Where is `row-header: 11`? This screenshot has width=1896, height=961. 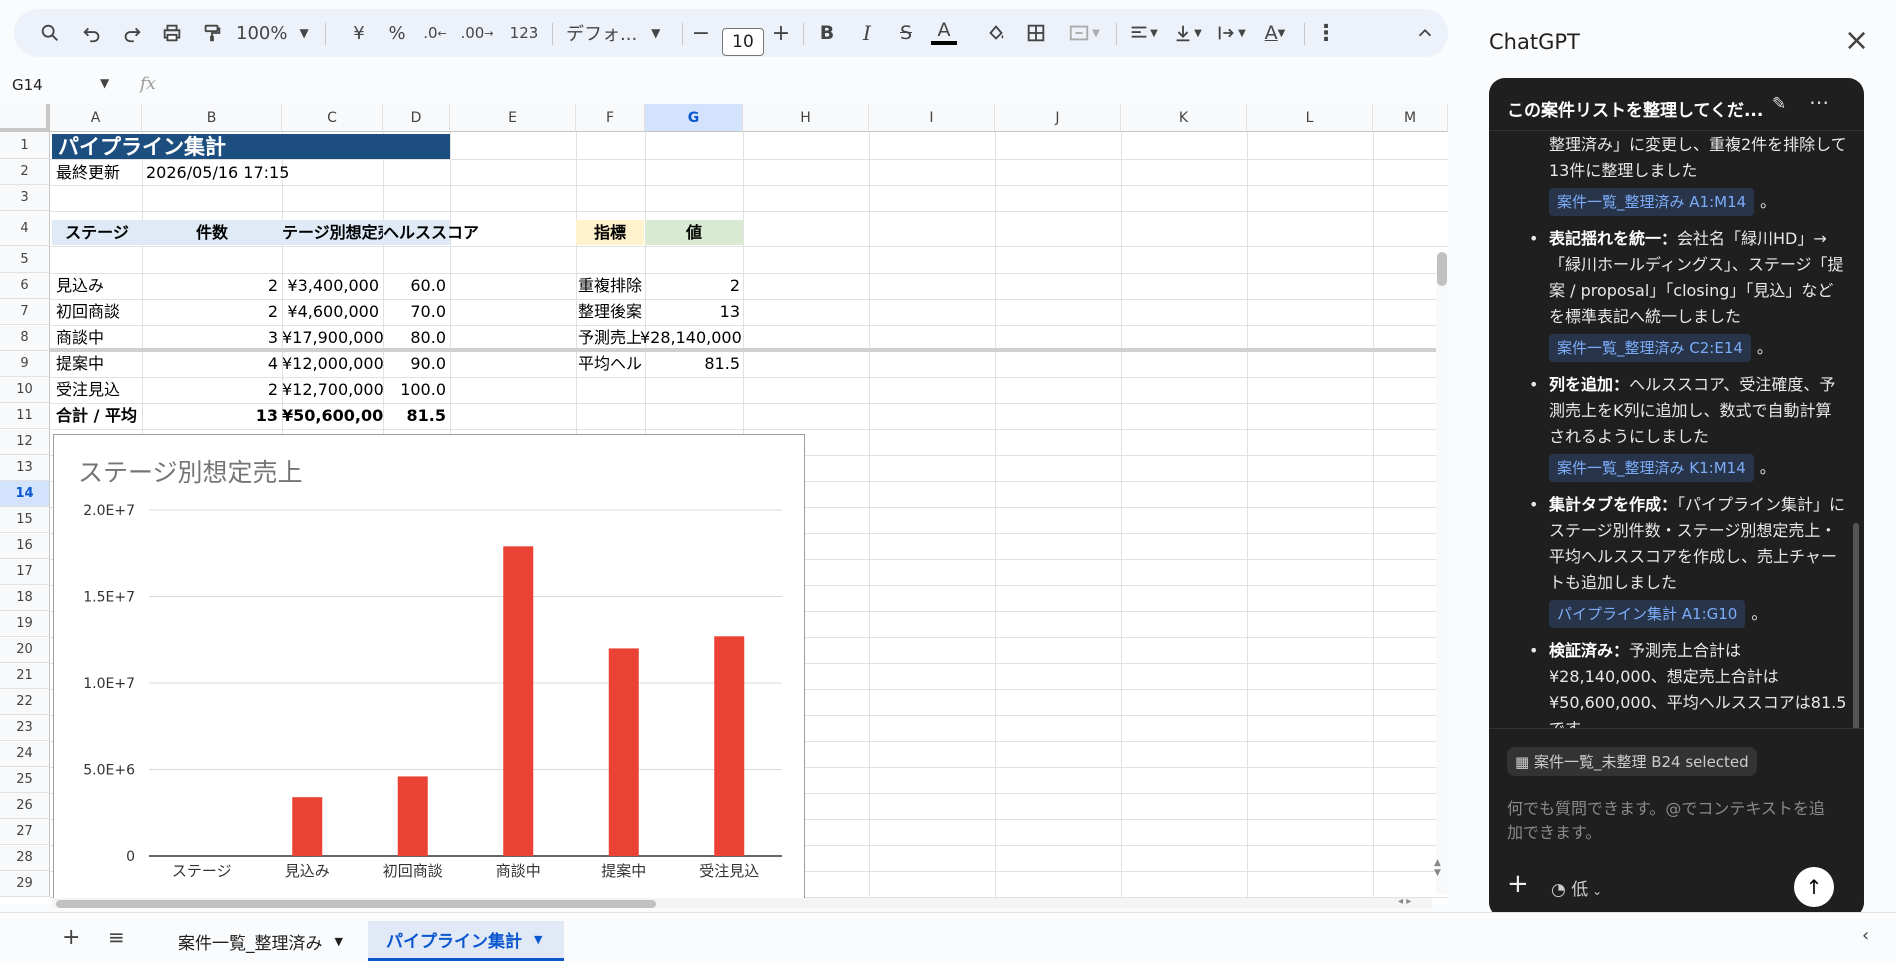
row-header: 11 is located at coordinates (25, 416).